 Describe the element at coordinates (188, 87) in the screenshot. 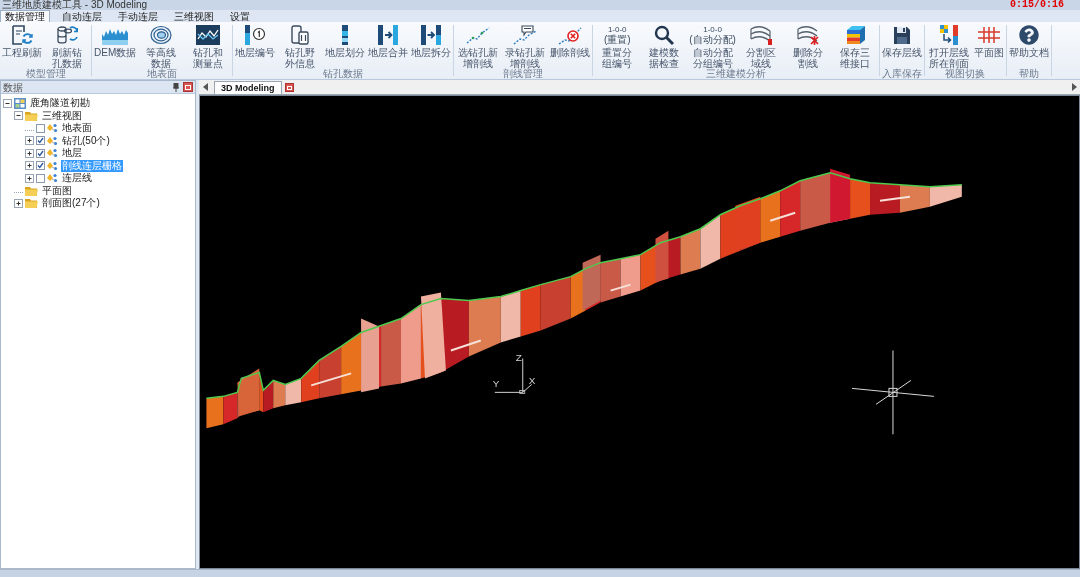

I see `close-button` at that location.